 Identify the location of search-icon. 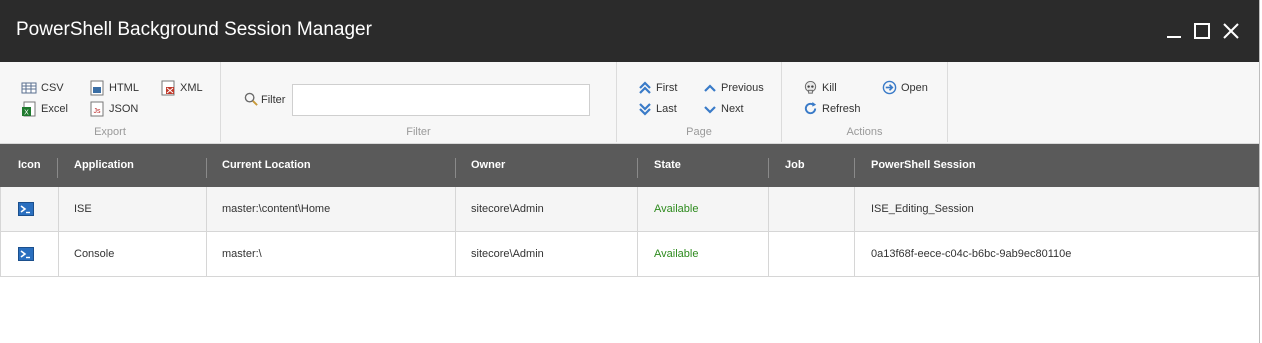
(251, 99).